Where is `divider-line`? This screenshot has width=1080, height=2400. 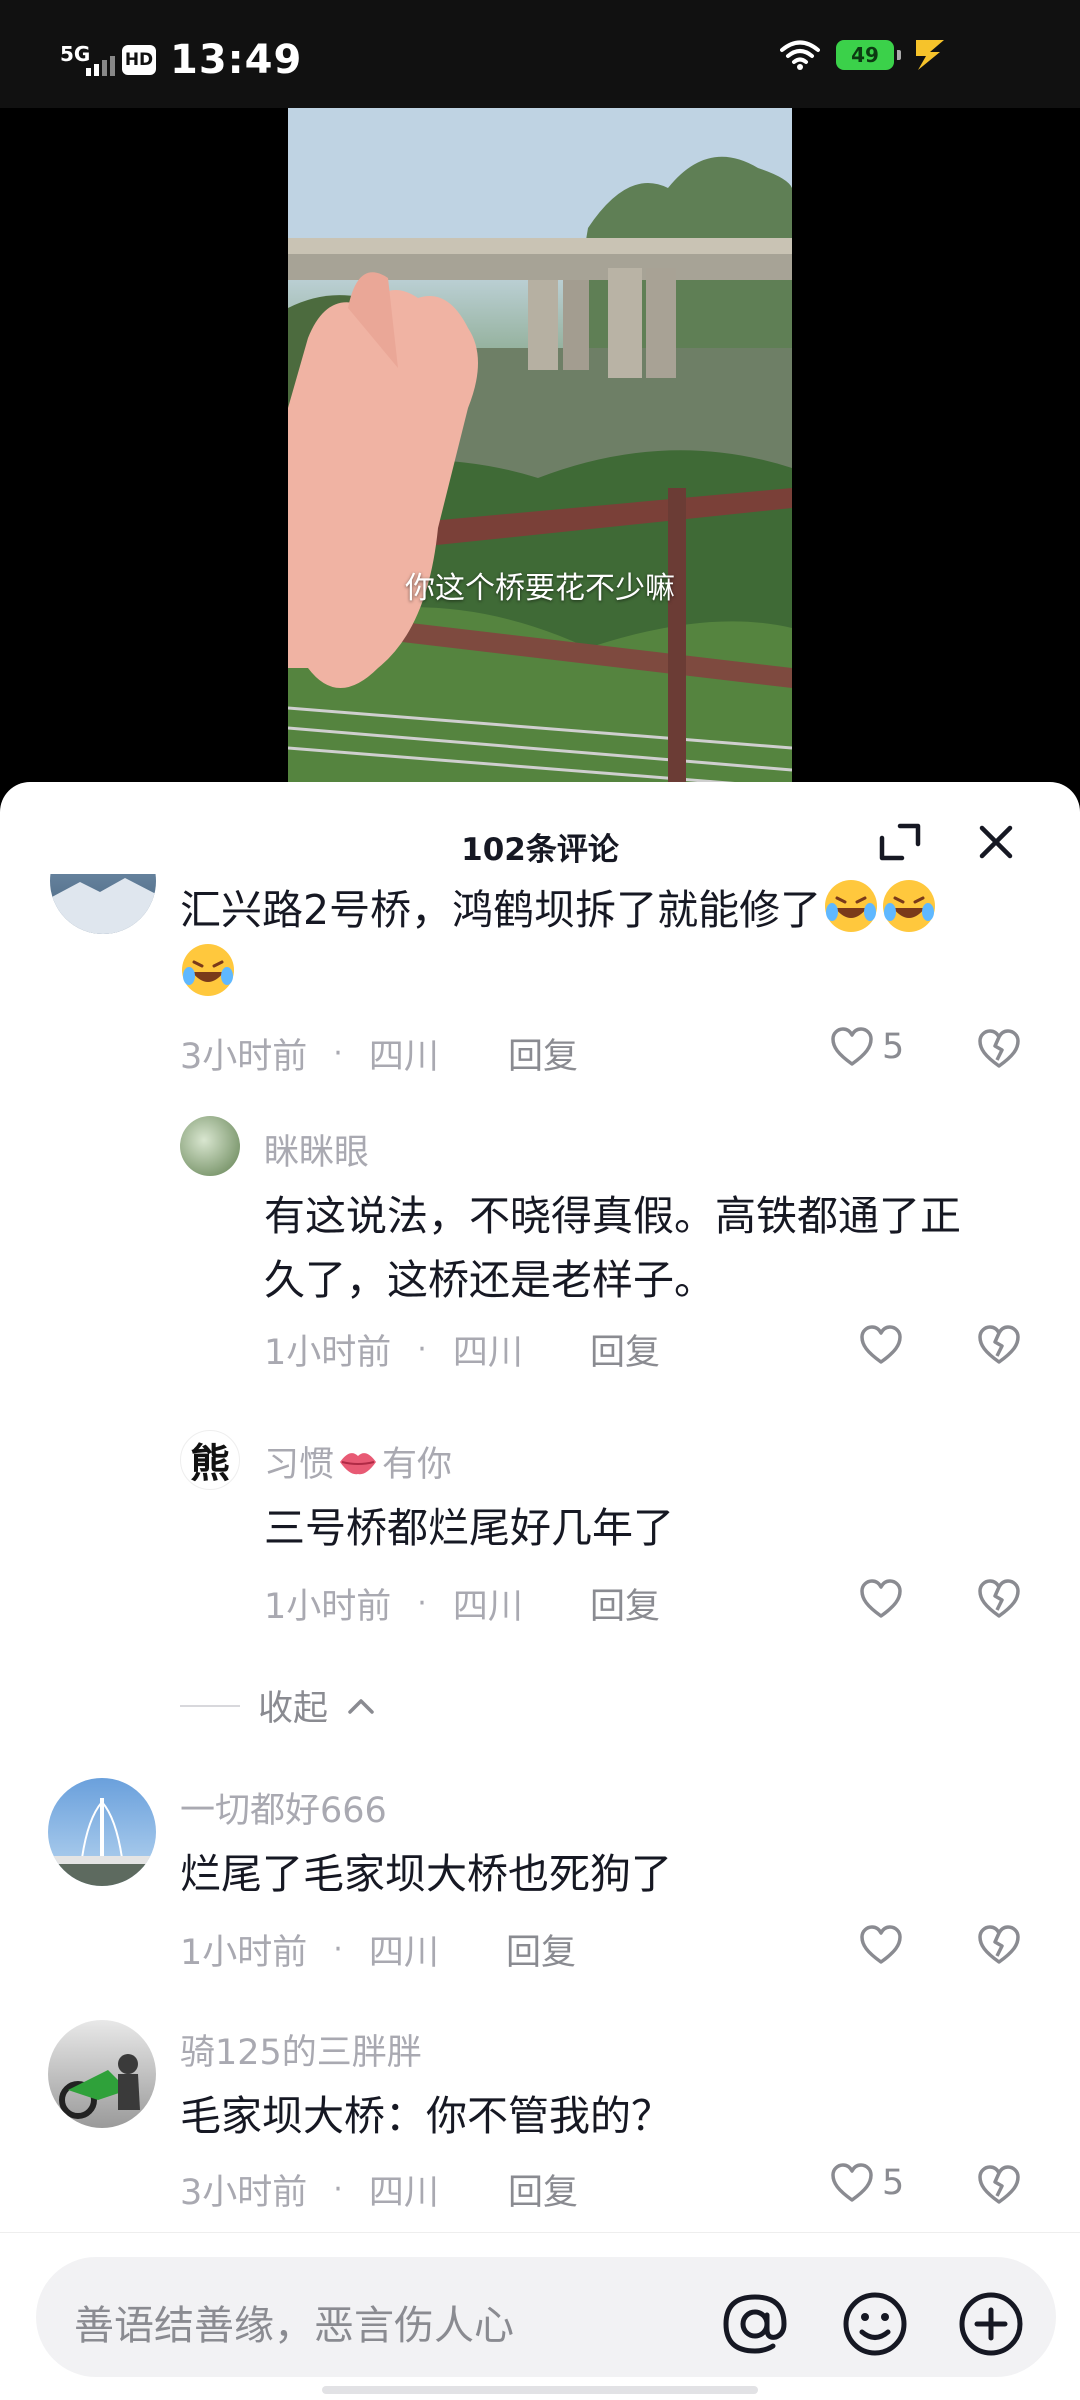 divider-line is located at coordinates (210, 1705).